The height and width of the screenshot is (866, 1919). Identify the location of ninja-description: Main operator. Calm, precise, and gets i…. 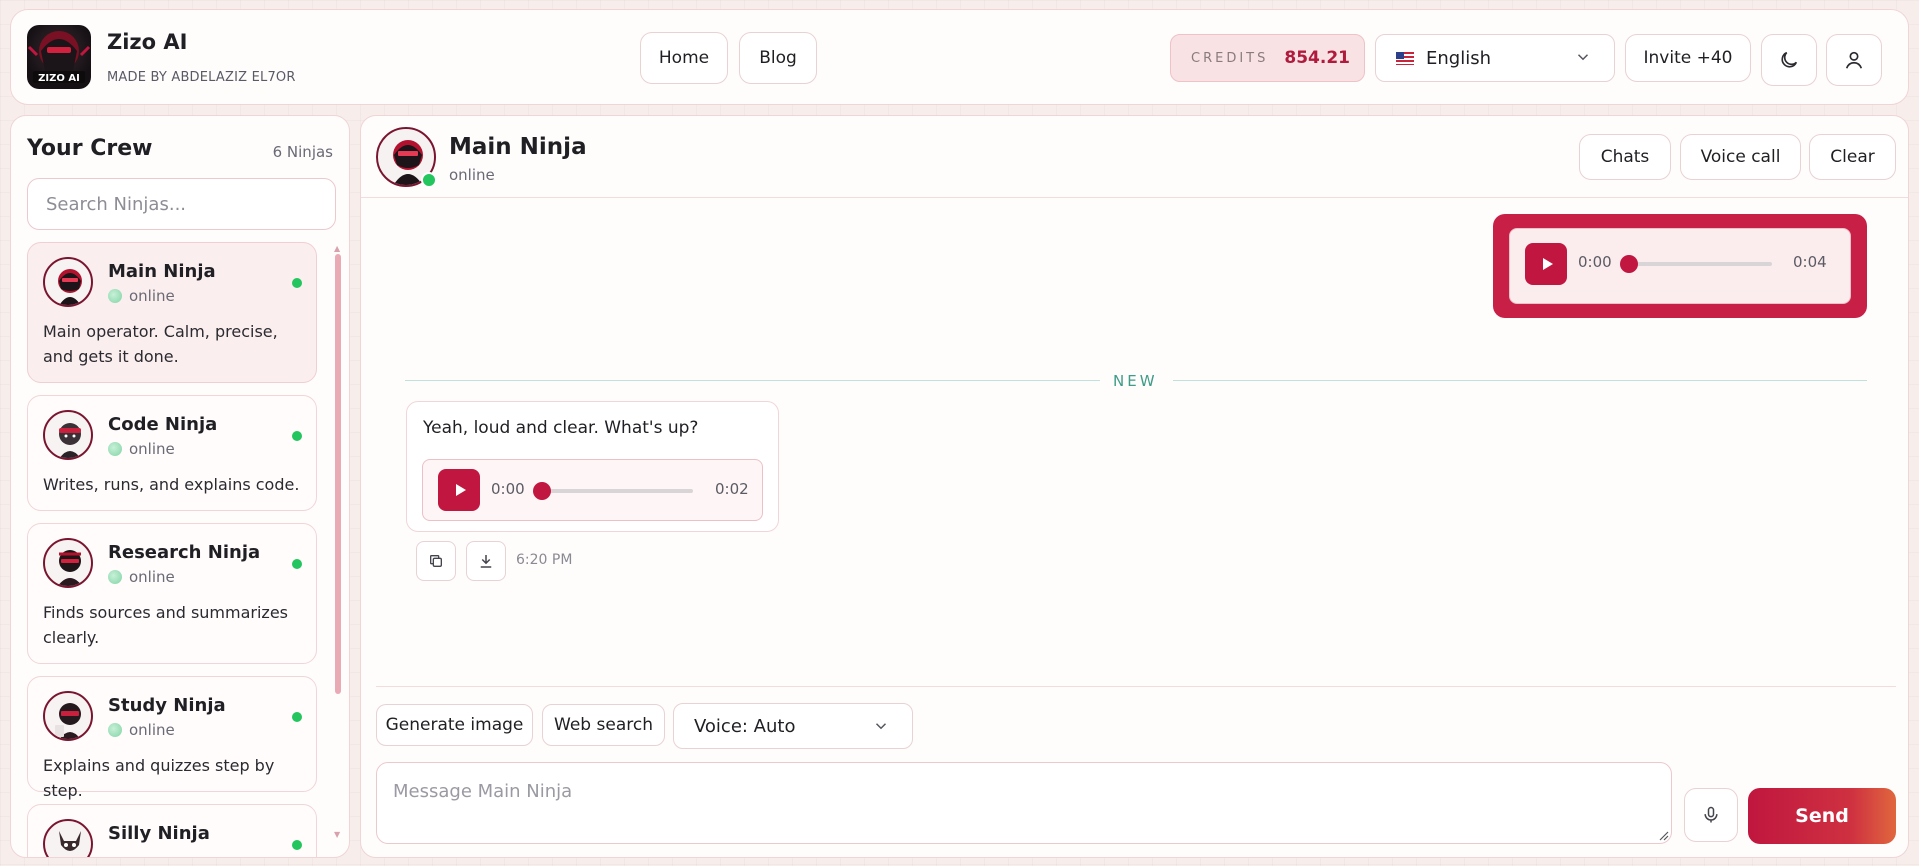
(160, 344).